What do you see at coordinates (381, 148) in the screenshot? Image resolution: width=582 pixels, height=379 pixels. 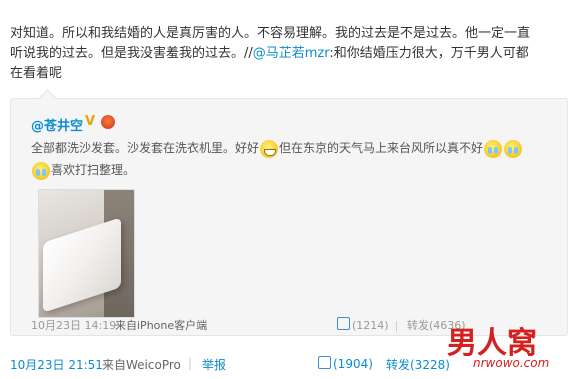 I see `quote-text-2: 但在东京的天气马上来台风所以真不好` at bounding box center [381, 148].